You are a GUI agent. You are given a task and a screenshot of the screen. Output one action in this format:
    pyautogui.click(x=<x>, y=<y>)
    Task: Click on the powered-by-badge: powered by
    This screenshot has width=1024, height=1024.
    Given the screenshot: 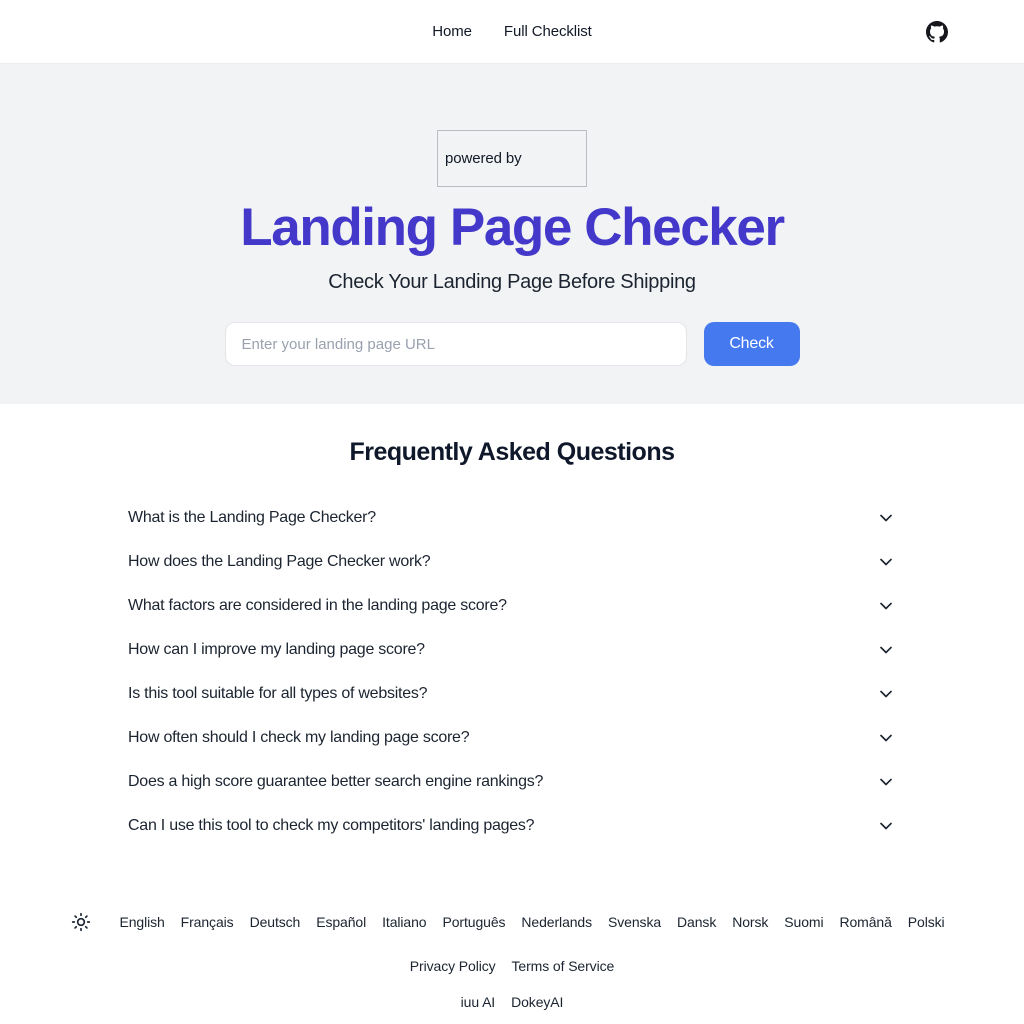 What is the action you would take?
    pyautogui.click(x=512, y=158)
    